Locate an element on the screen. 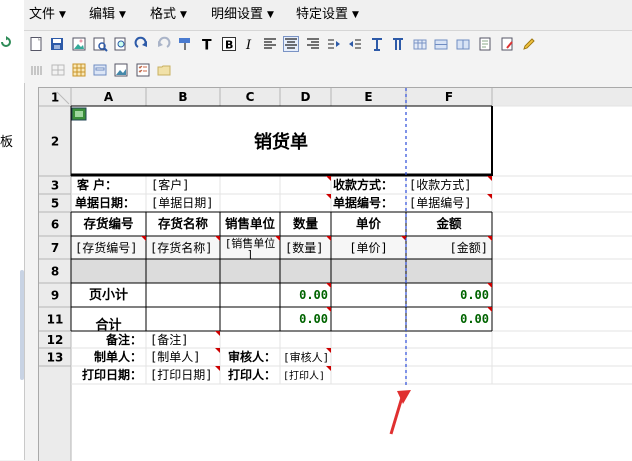 The image size is (632, 461). indent-icon is located at coordinates (334, 44).